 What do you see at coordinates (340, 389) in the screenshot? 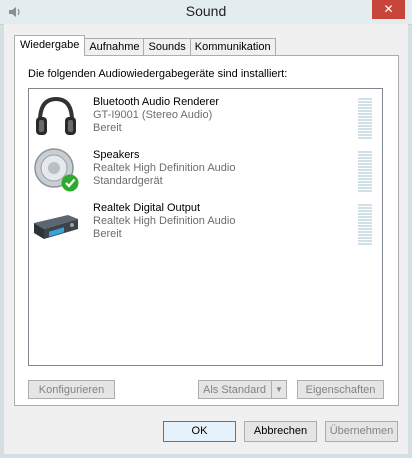
I see `properties-button: Eigenschaften` at bounding box center [340, 389].